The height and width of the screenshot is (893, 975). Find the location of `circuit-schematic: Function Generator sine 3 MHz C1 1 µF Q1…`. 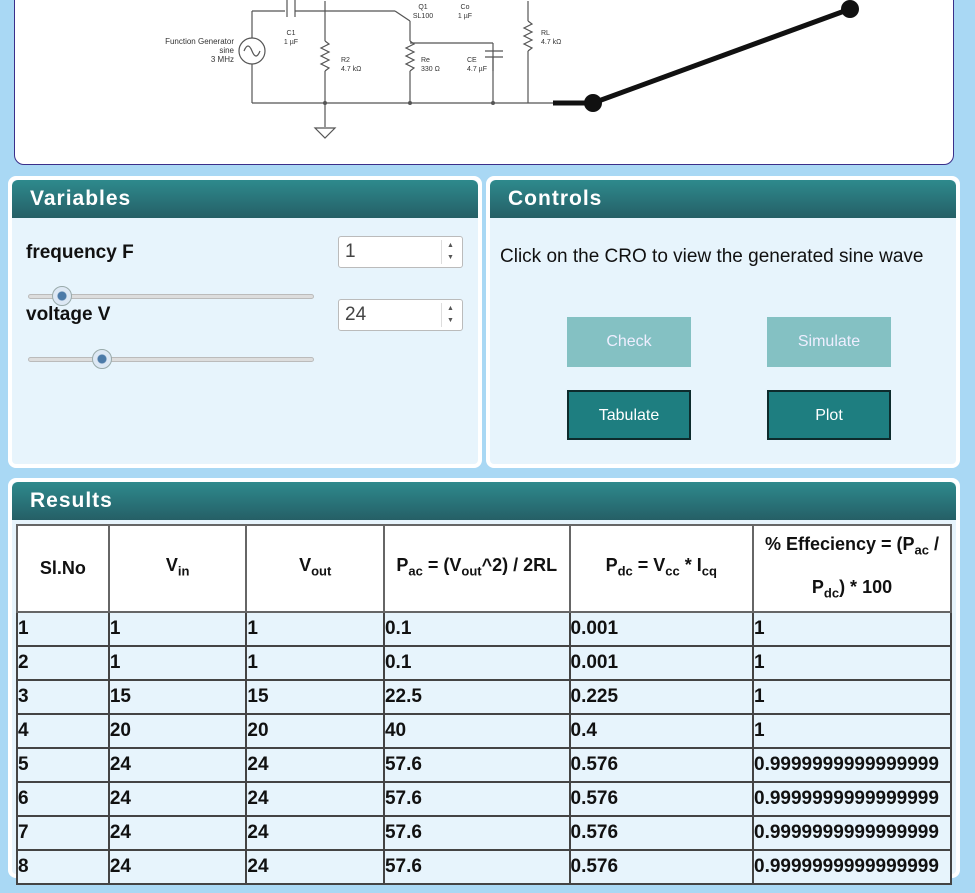

circuit-schematic: Function Generator sine 3 MHz C1 1 µF Q1… is located at coordinates (512, 69).